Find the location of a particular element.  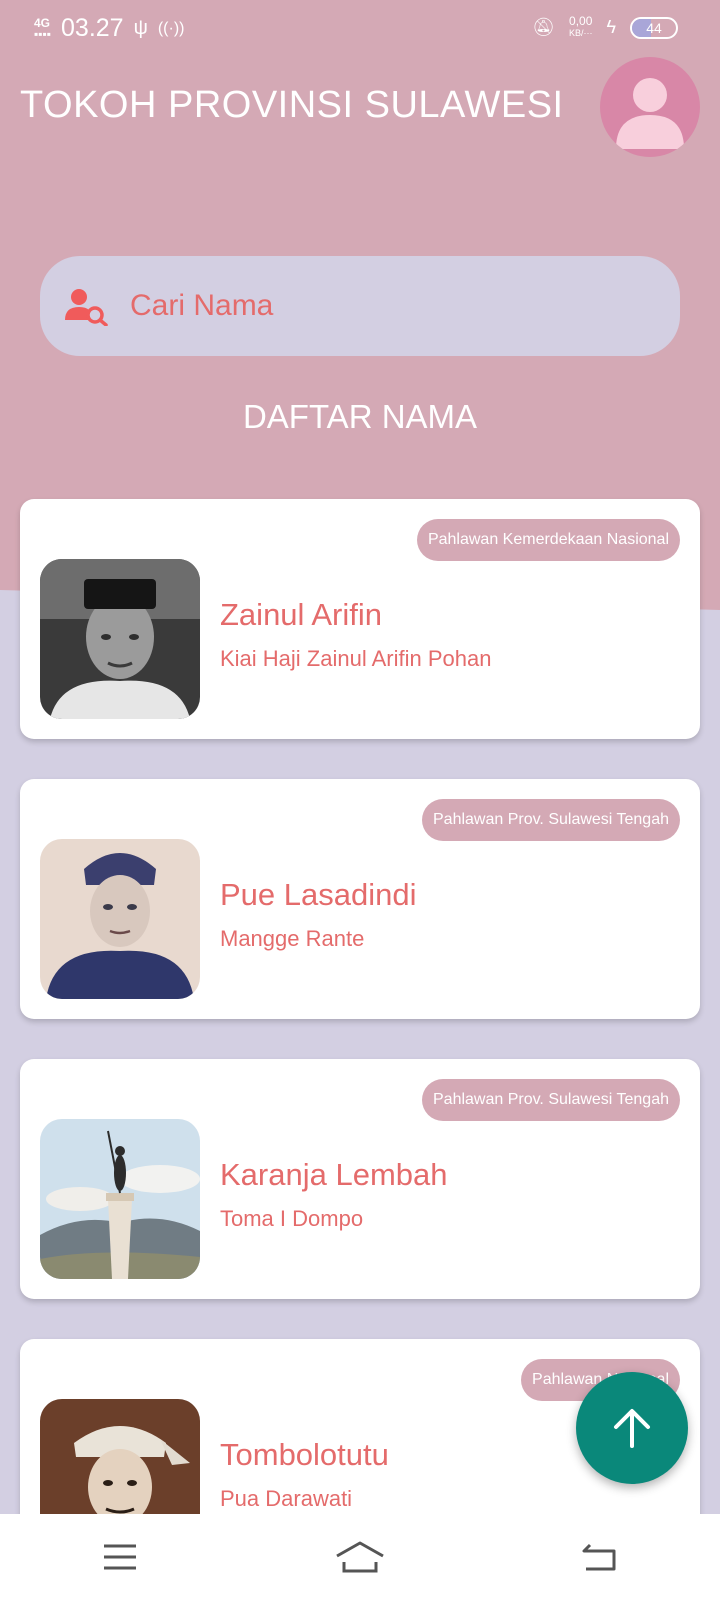

back-button is located at coordinates (600, 1557).